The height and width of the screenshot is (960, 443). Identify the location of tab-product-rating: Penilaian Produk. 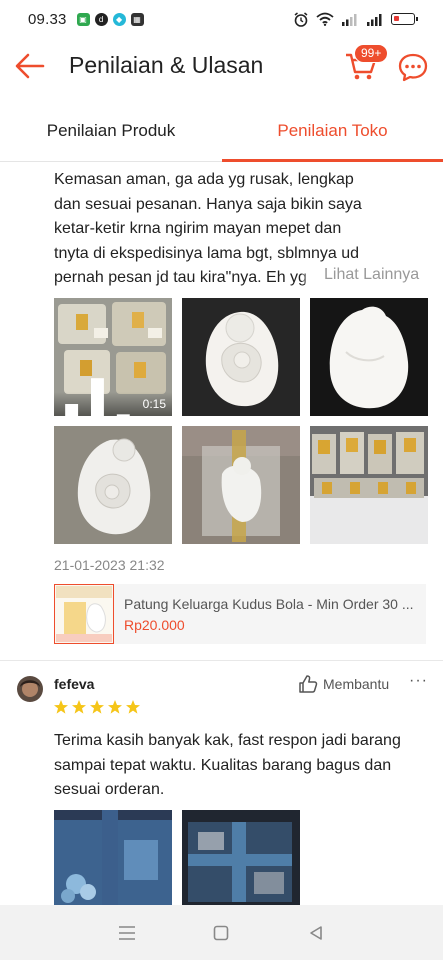
(111, 131).